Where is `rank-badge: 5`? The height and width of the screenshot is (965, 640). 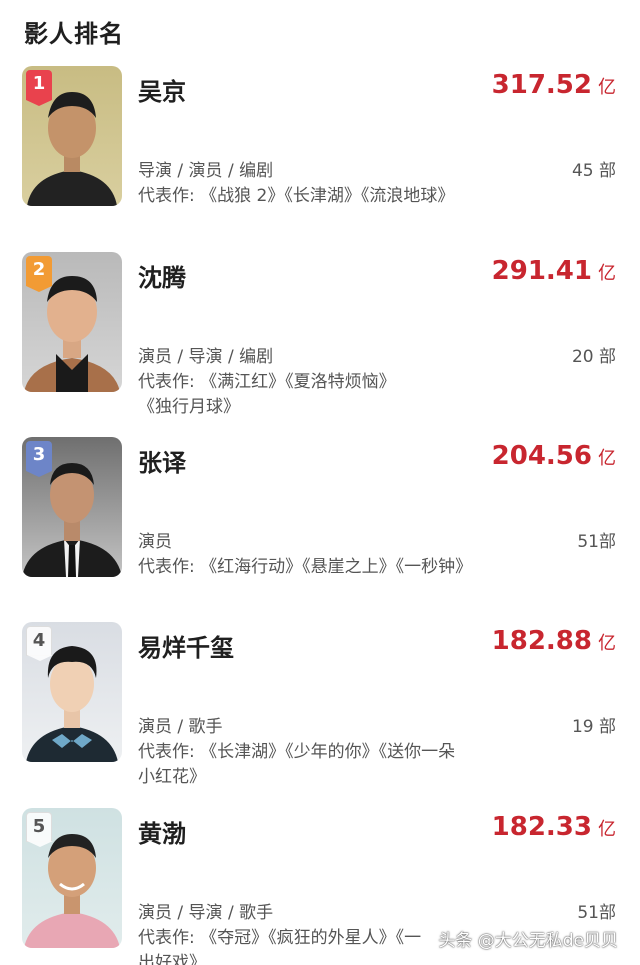 rank-badge: 5 is located at coordinates (39, 829).